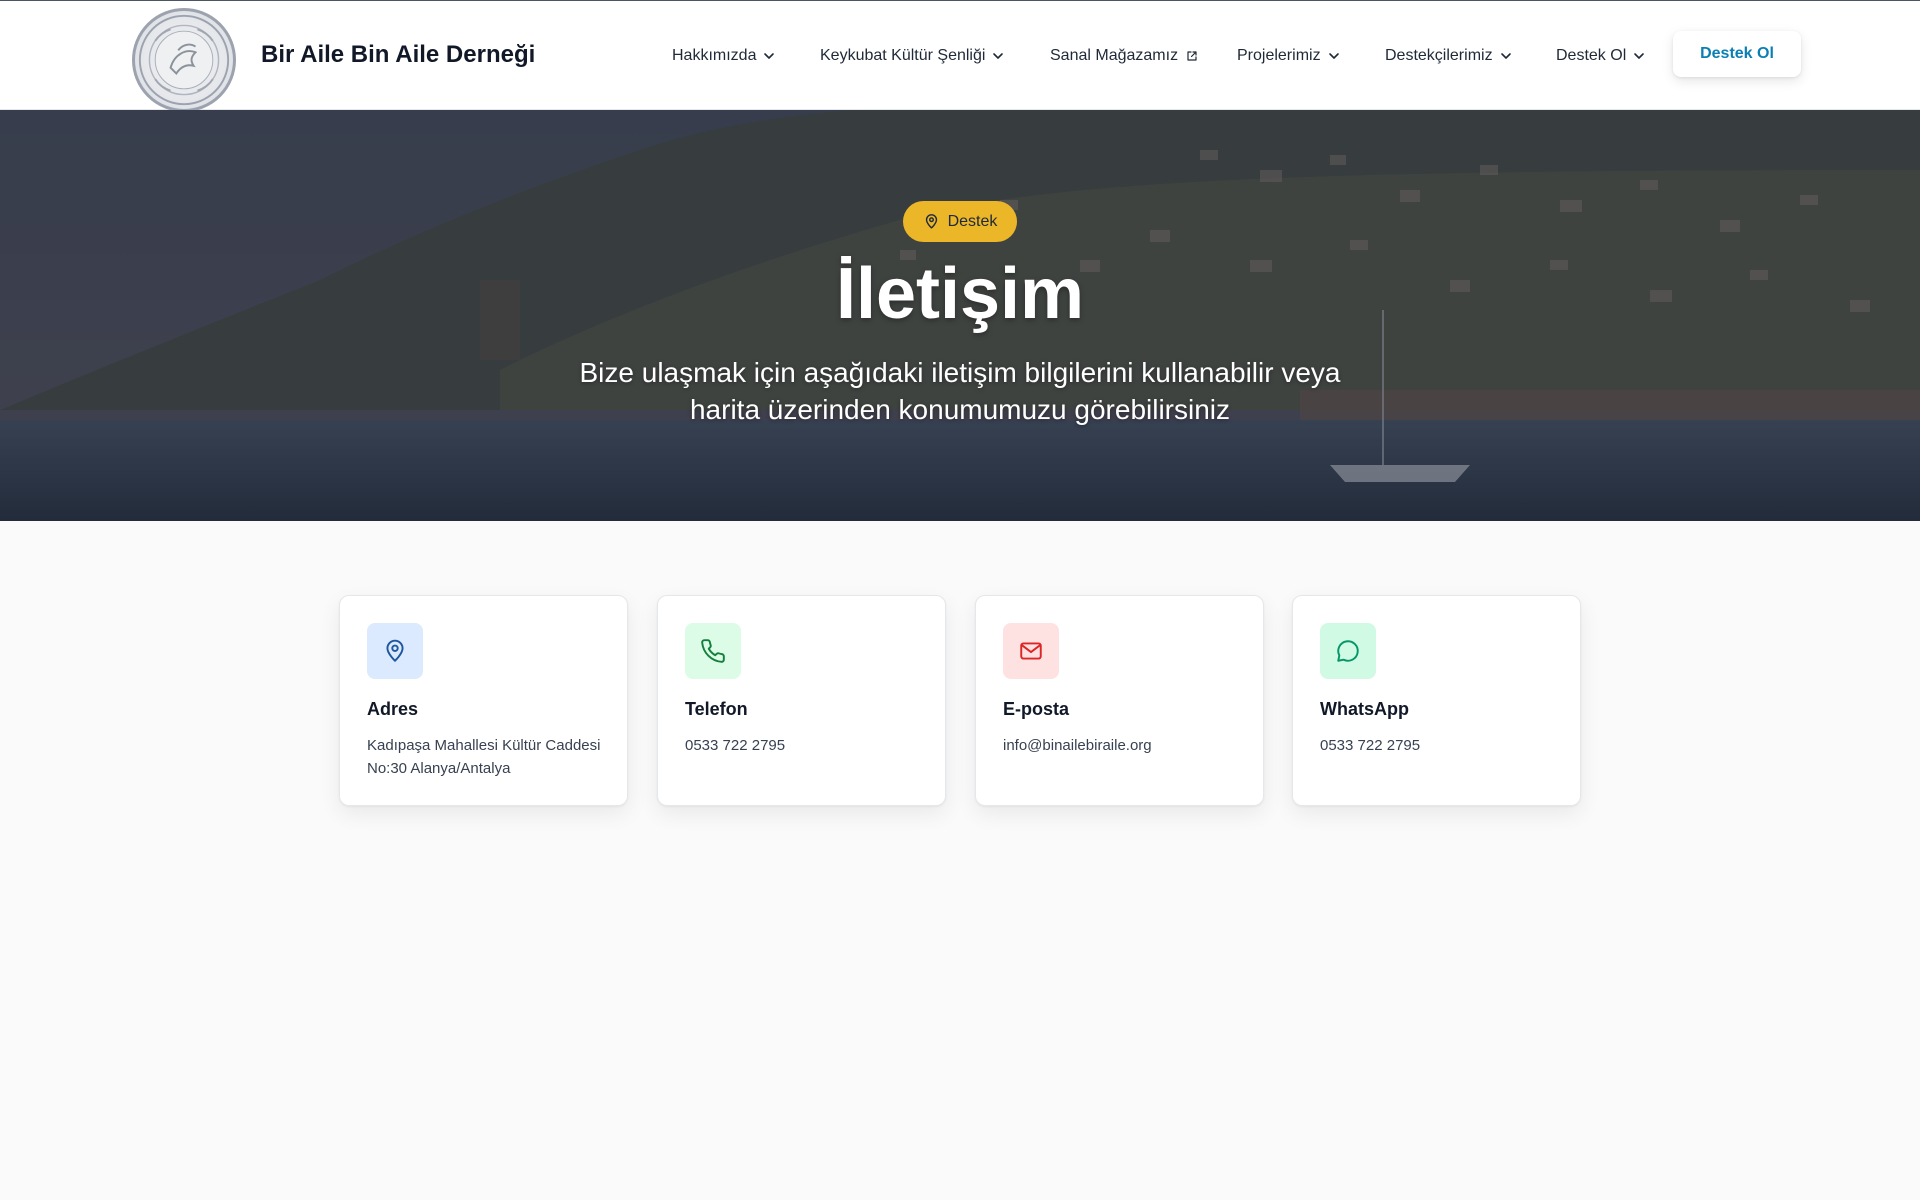 This screenshot has width=1920, height=1200. What do you see at coordinates (1439, 55) in the screenshot?
I see `nav-item-label: Destekçilerimiz` at bounding box center [1439, 55].